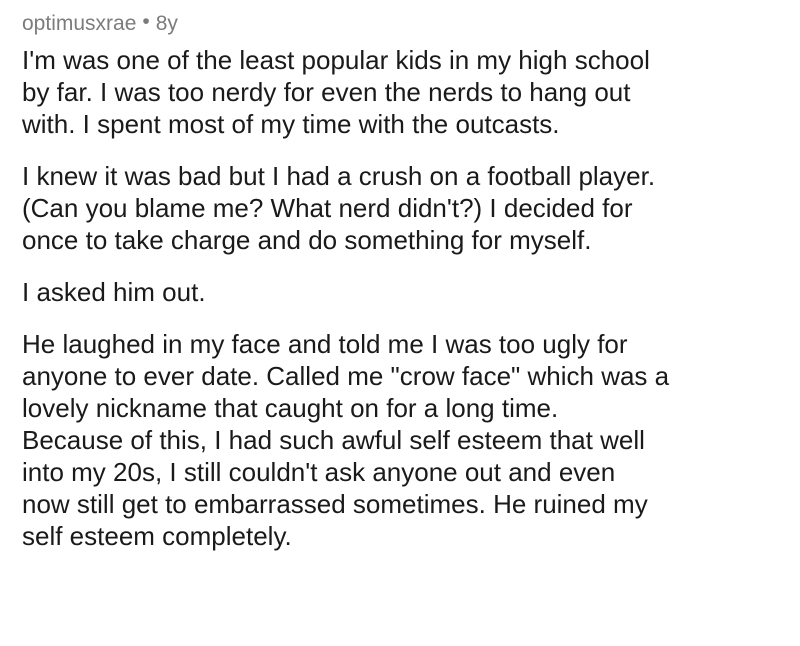 Image resolution: width=800 pixels, height=646 pixels. I want to click on comment-meta: optimusxrae • 8y, so click(407, 27).